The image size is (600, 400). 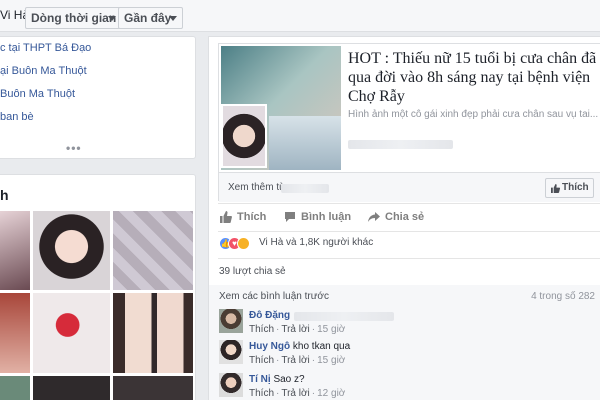 I want to click on comment-count: 4 trong số 282, so click(x=563, y=296).